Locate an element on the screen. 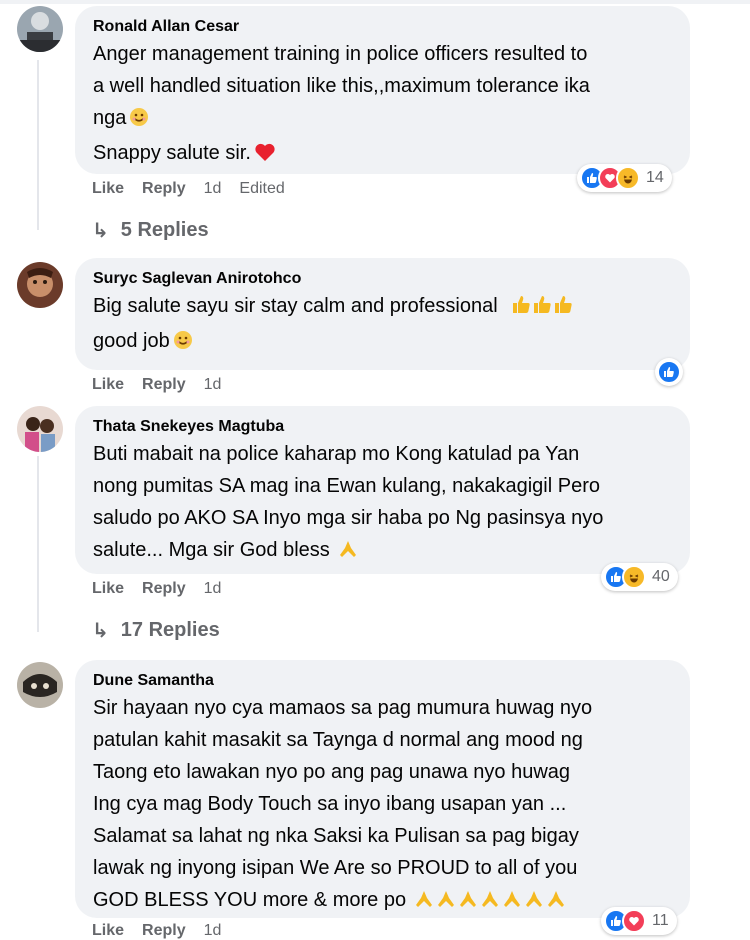 The height and width of the screenshot is (940, 750). reaction-count: 14 is located at coordinates (655, 177).